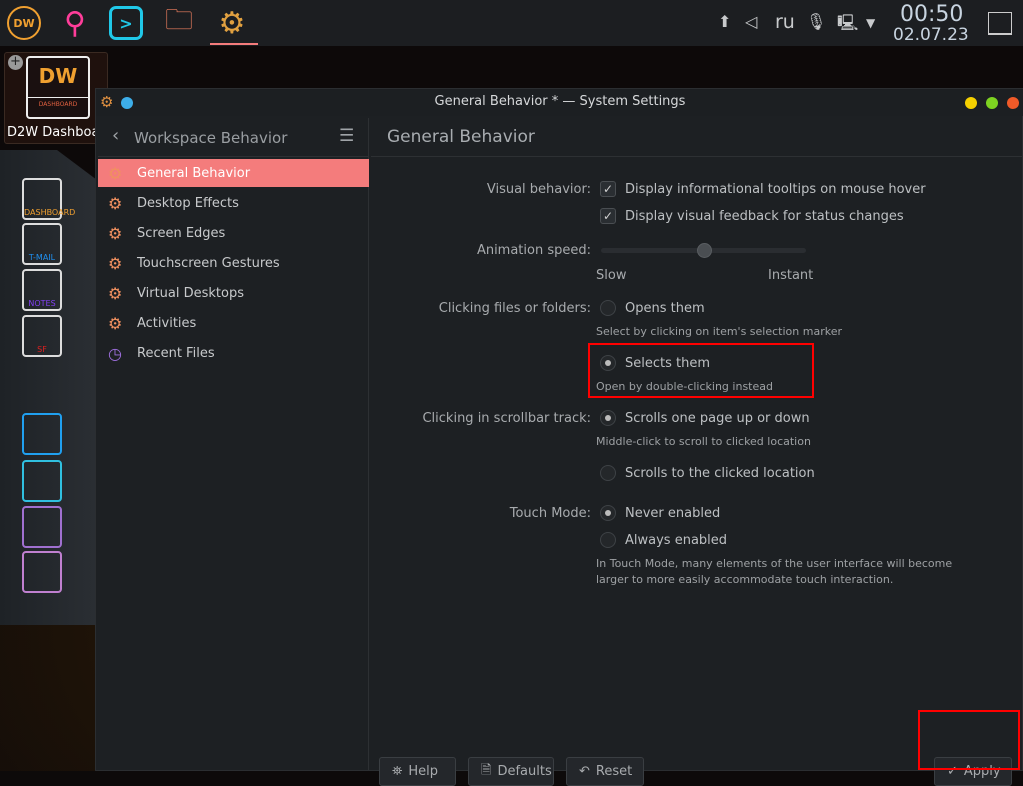 The image size is (1023, 786). What do you see at coordinates (194, 173) in the screenshot?
I see `sidebar-item-label: General Behavior` at bounding box center [194, 173].